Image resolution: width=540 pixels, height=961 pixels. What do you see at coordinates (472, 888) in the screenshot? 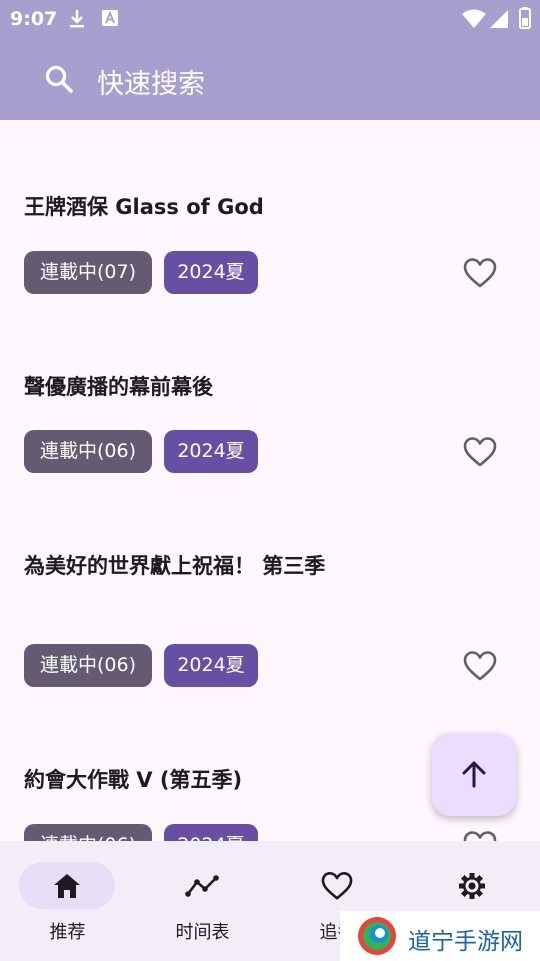
I see `gear-icon` at bounding box center [472, 888].